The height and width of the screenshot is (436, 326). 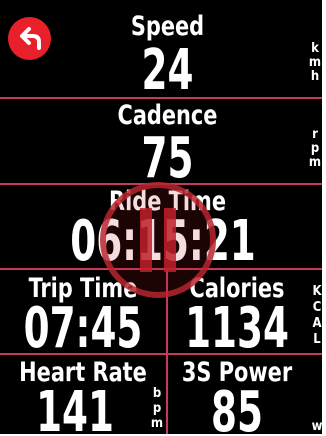 I want to click on pause-icon, so click(x=158, y=240).